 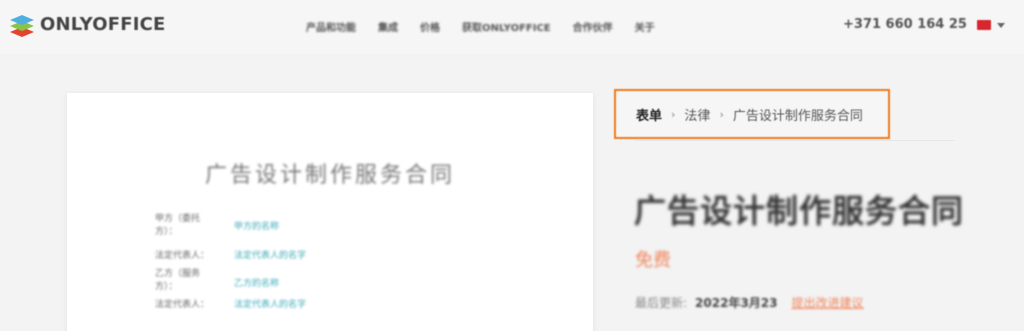 I want to click on nav-item-partners: 合作伙伴, so click(x=593, y=26).